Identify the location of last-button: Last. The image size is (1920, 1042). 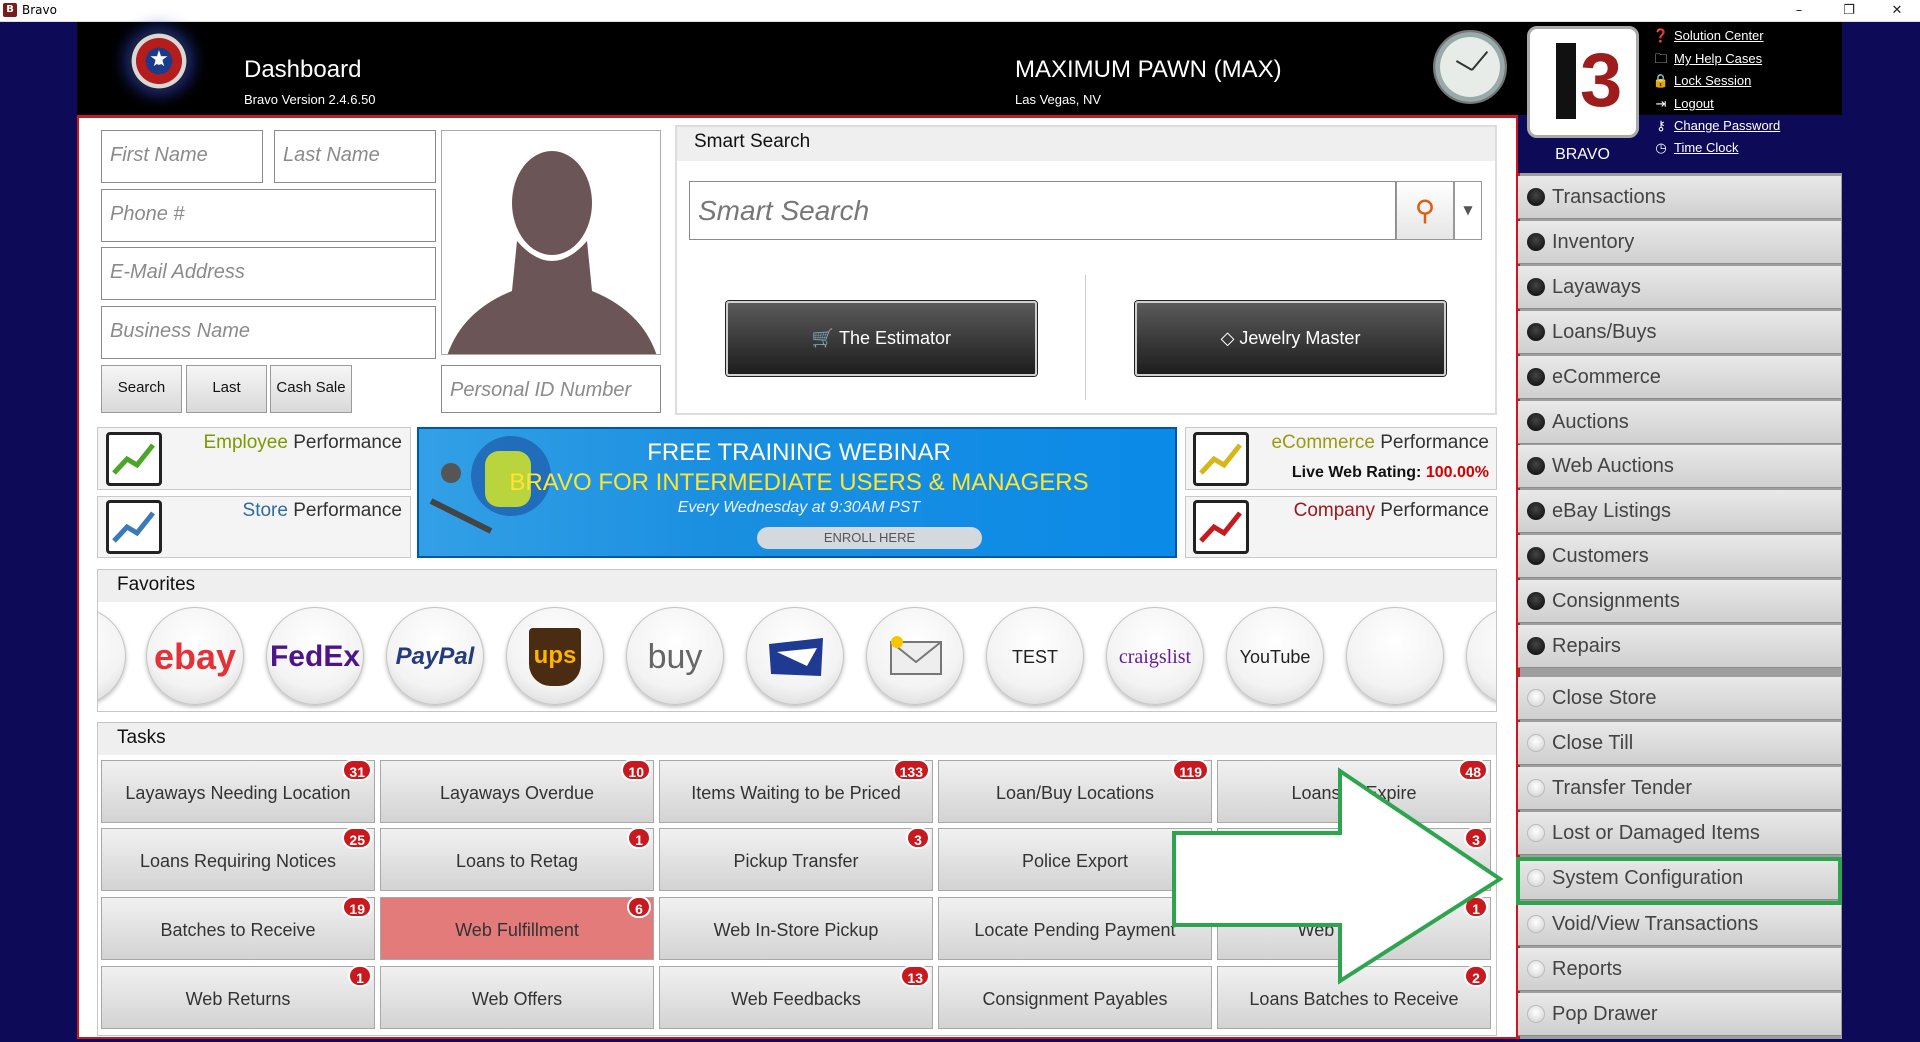
(226, 389).